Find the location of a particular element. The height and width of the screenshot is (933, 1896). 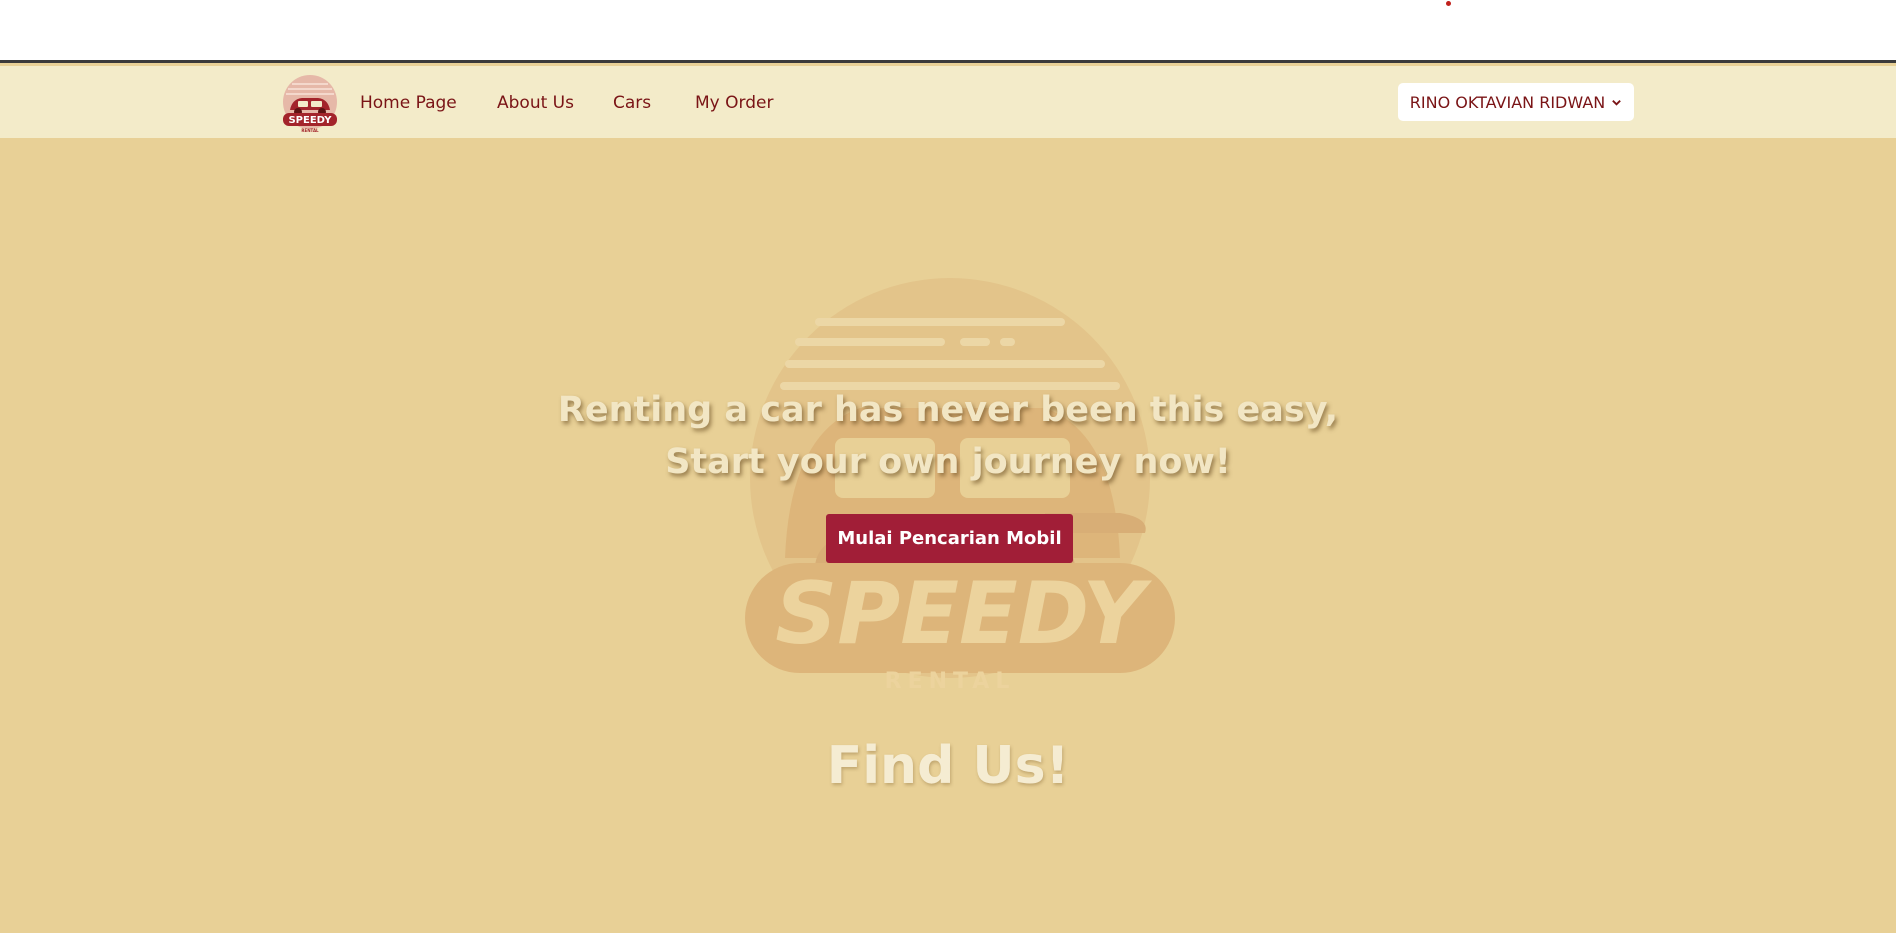

find-us-heading: Find Us! is located at coordinates (948, 766).